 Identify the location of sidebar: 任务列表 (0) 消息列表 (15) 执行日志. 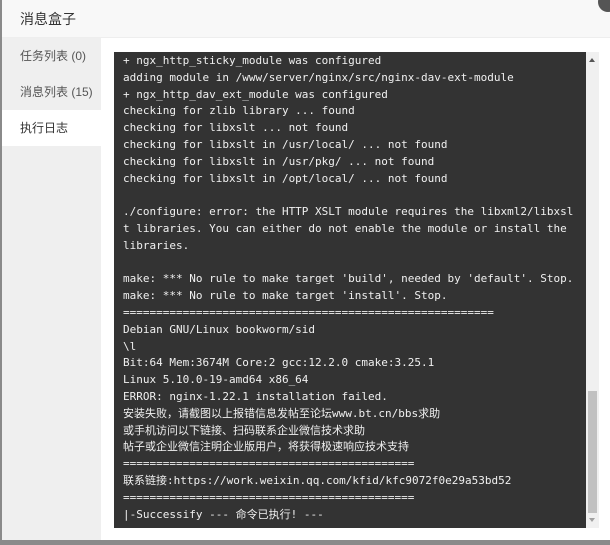
(51, 289).